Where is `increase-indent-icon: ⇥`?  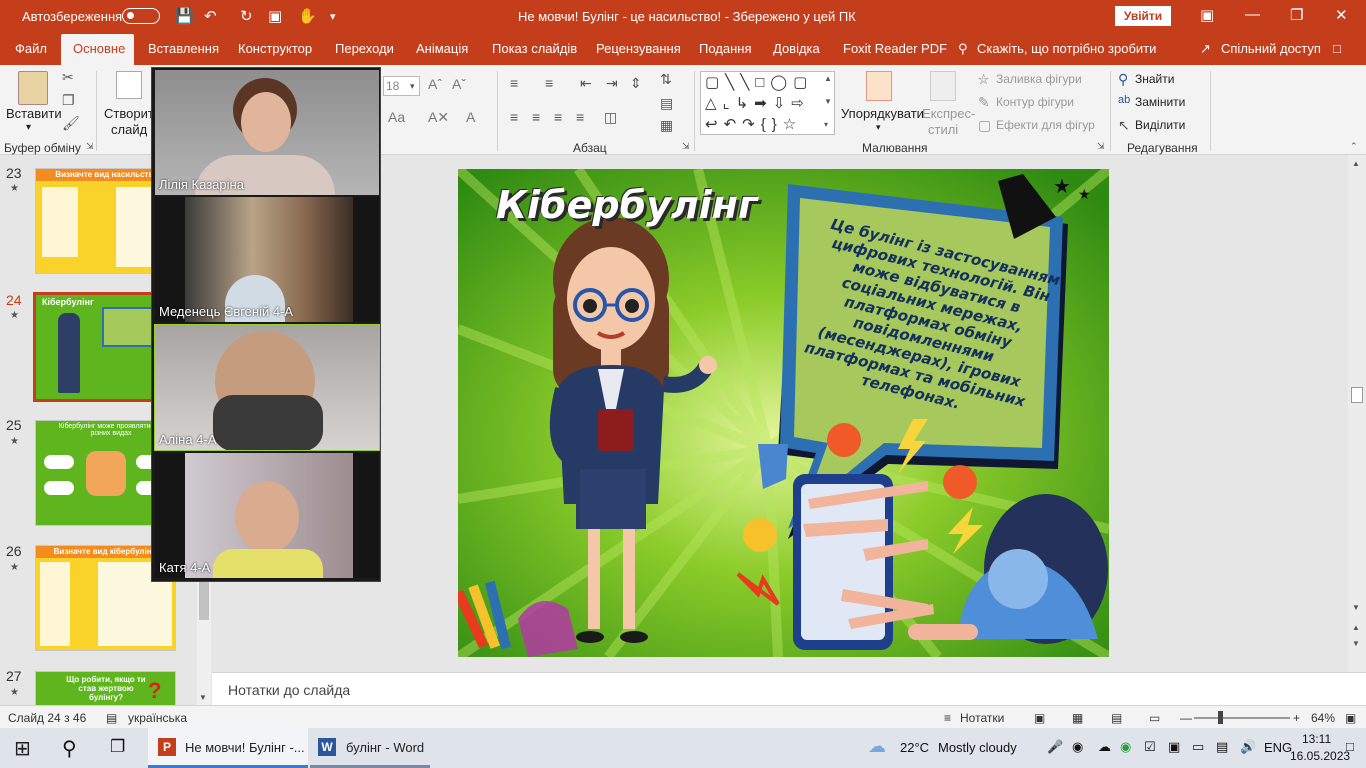 increase-indent-icon: ⇥ is located at coordinates (612, 83).